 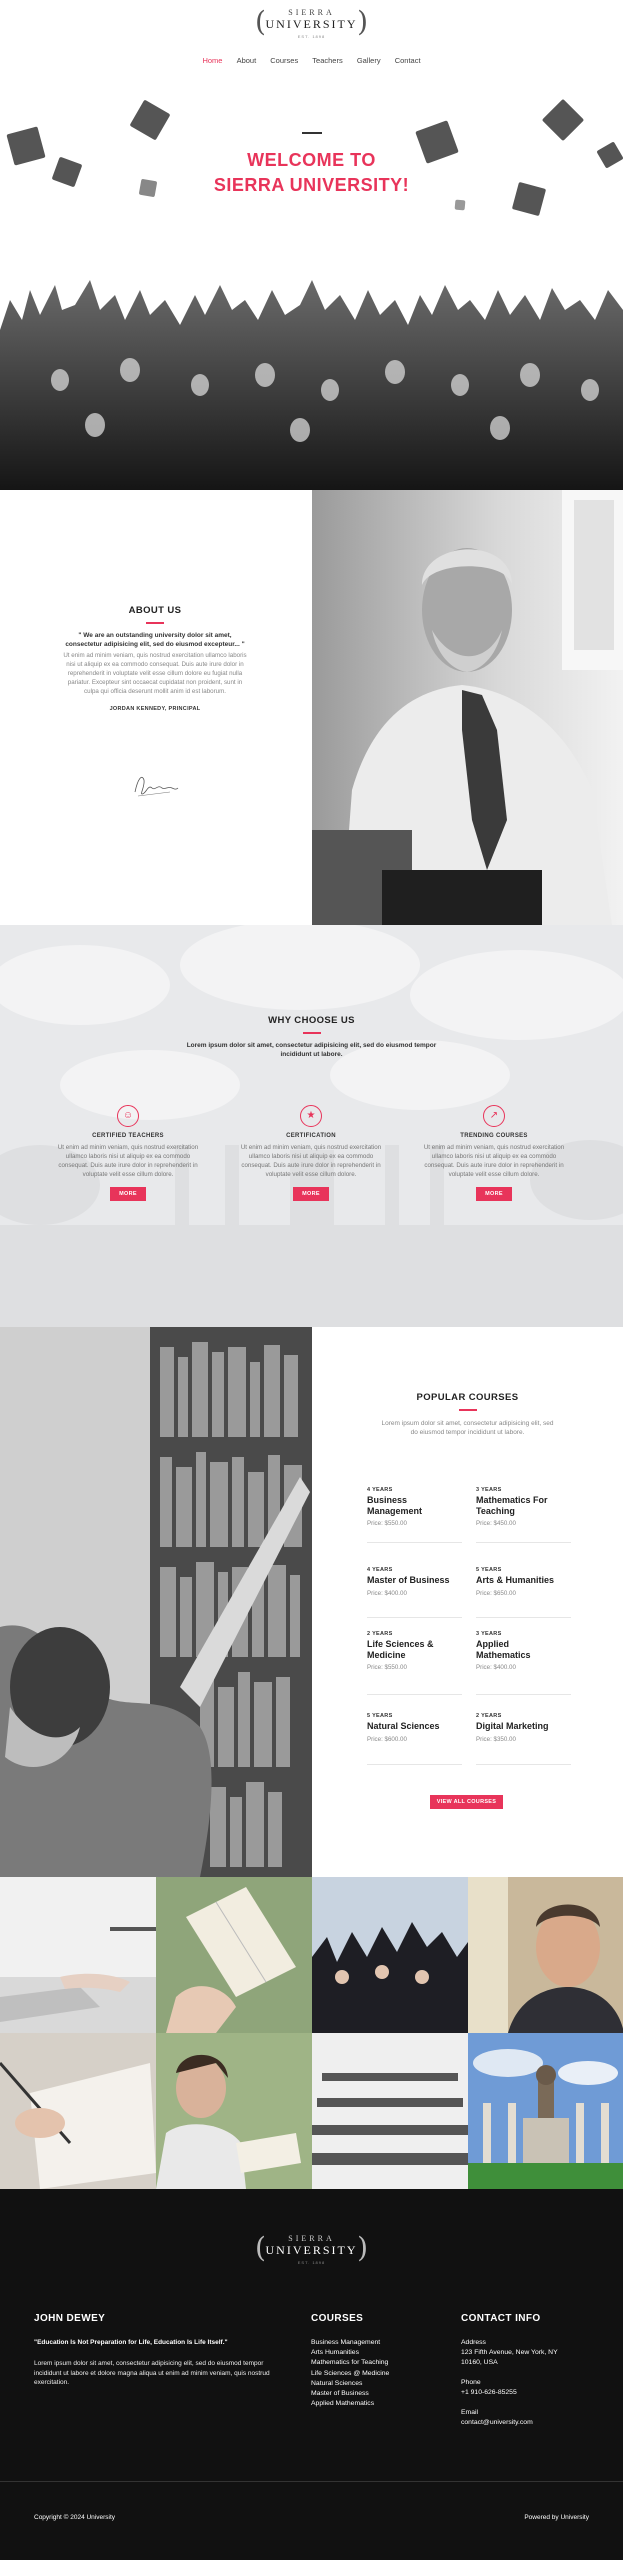 What do you see at coordinates (494, 1116) in the screenshot?
I see `trending-icon: ↗` at bounding box center [494, 1116].